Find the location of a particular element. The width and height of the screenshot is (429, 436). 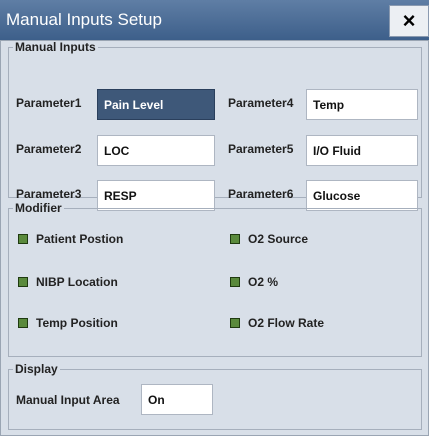

display-legend: Display is located at coordinates (36, 369).